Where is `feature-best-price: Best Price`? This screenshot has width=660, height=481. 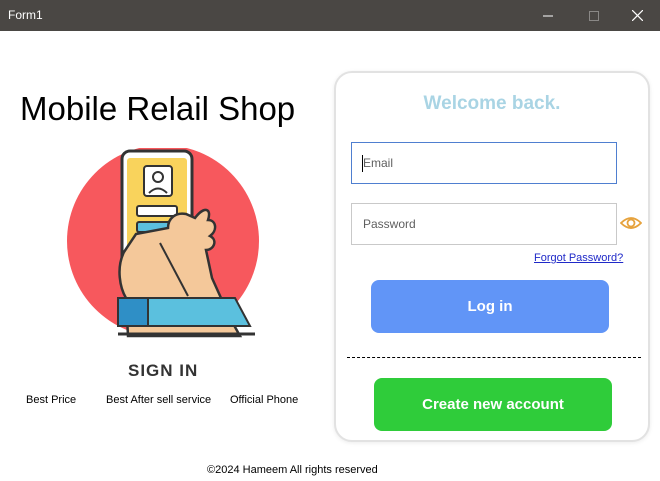
feature-best-price: Best Price is located at coordinates (51, 400).